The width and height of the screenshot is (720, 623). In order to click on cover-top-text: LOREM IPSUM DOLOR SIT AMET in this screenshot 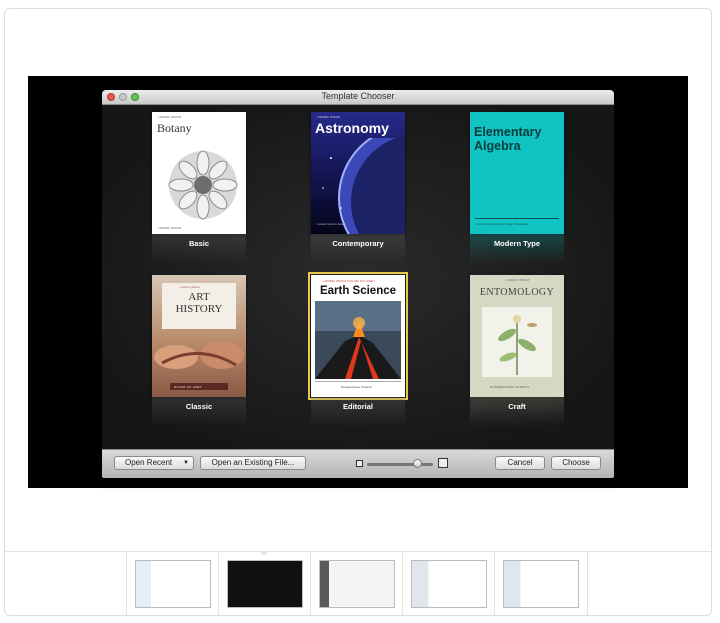, I will do `click(349, 281)`.